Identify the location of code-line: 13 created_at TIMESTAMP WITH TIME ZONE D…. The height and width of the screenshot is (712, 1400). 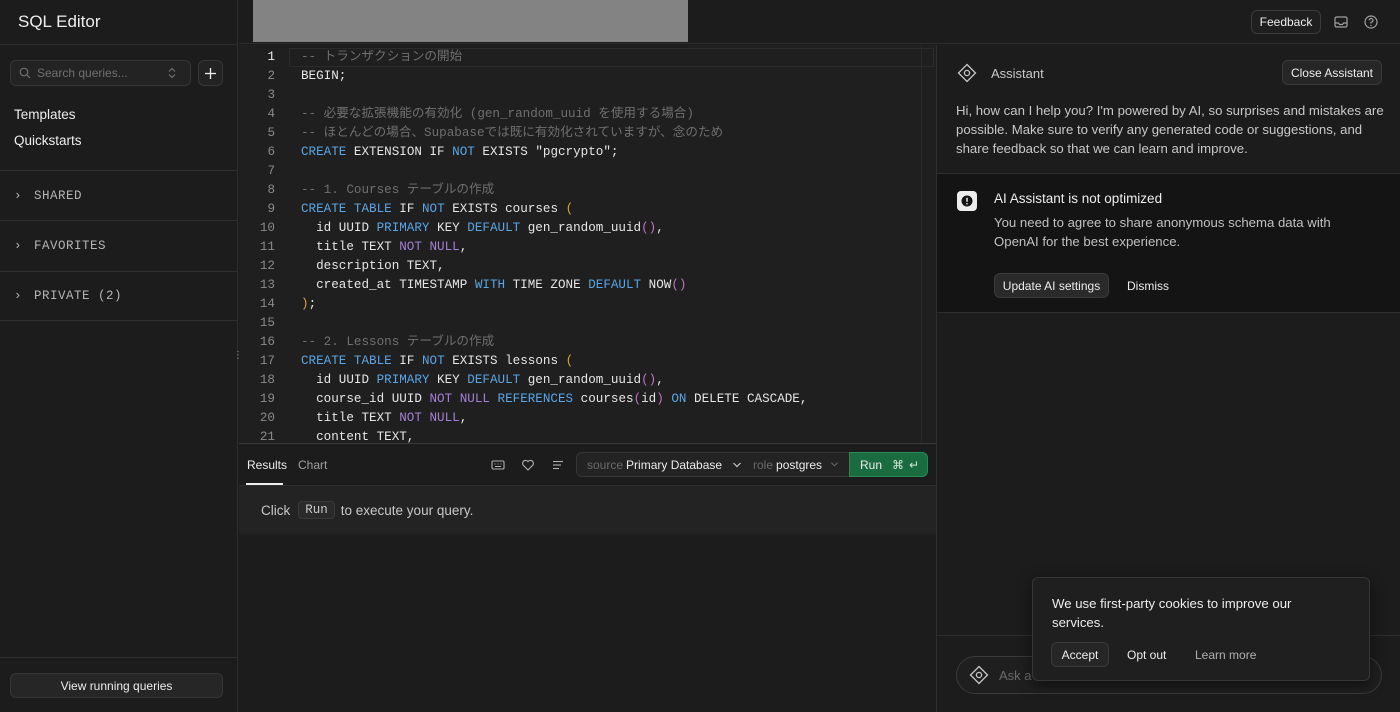
(587, 285).